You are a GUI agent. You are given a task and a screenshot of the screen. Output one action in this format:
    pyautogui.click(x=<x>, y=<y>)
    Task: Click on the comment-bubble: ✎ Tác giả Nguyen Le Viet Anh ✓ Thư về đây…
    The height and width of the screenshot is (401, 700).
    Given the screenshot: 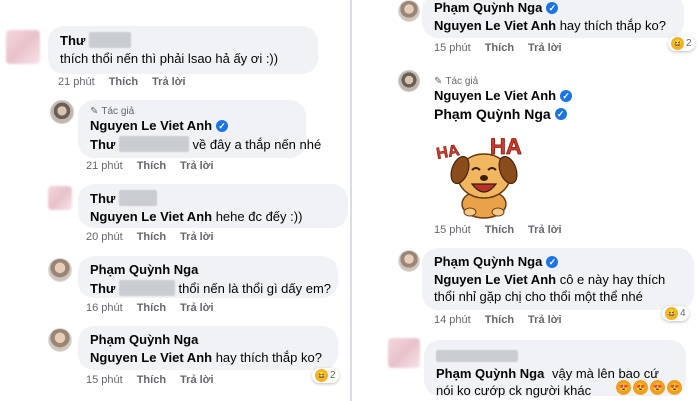 What is the action you would take?
    pyautogui.click(x=199, y=129)
    